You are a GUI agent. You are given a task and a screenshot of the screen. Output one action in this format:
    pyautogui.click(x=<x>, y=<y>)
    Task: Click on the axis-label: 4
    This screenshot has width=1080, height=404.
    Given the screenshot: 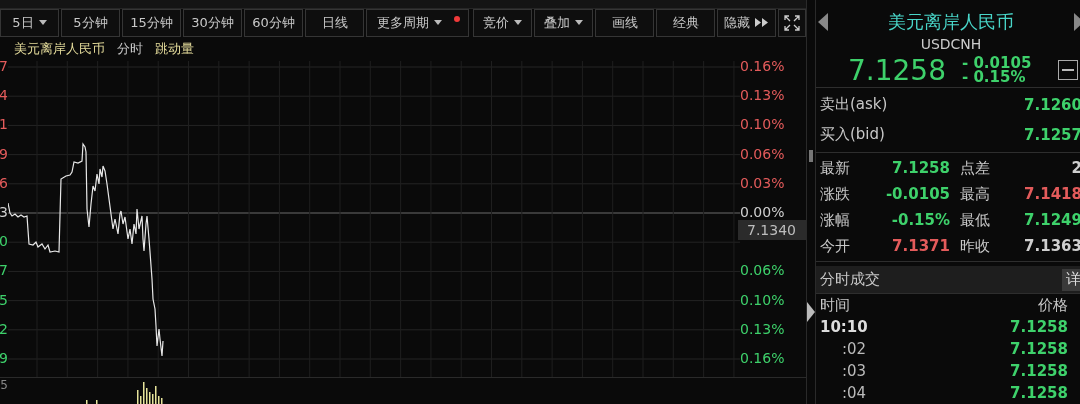 What is the action you would take?
    pyautogui.click(x=4, y=96)
    